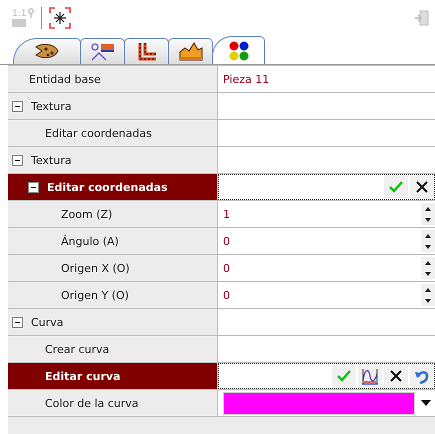 This screenshot has height=434, width=435. I want to click on undo-icon, so click(422, 376).